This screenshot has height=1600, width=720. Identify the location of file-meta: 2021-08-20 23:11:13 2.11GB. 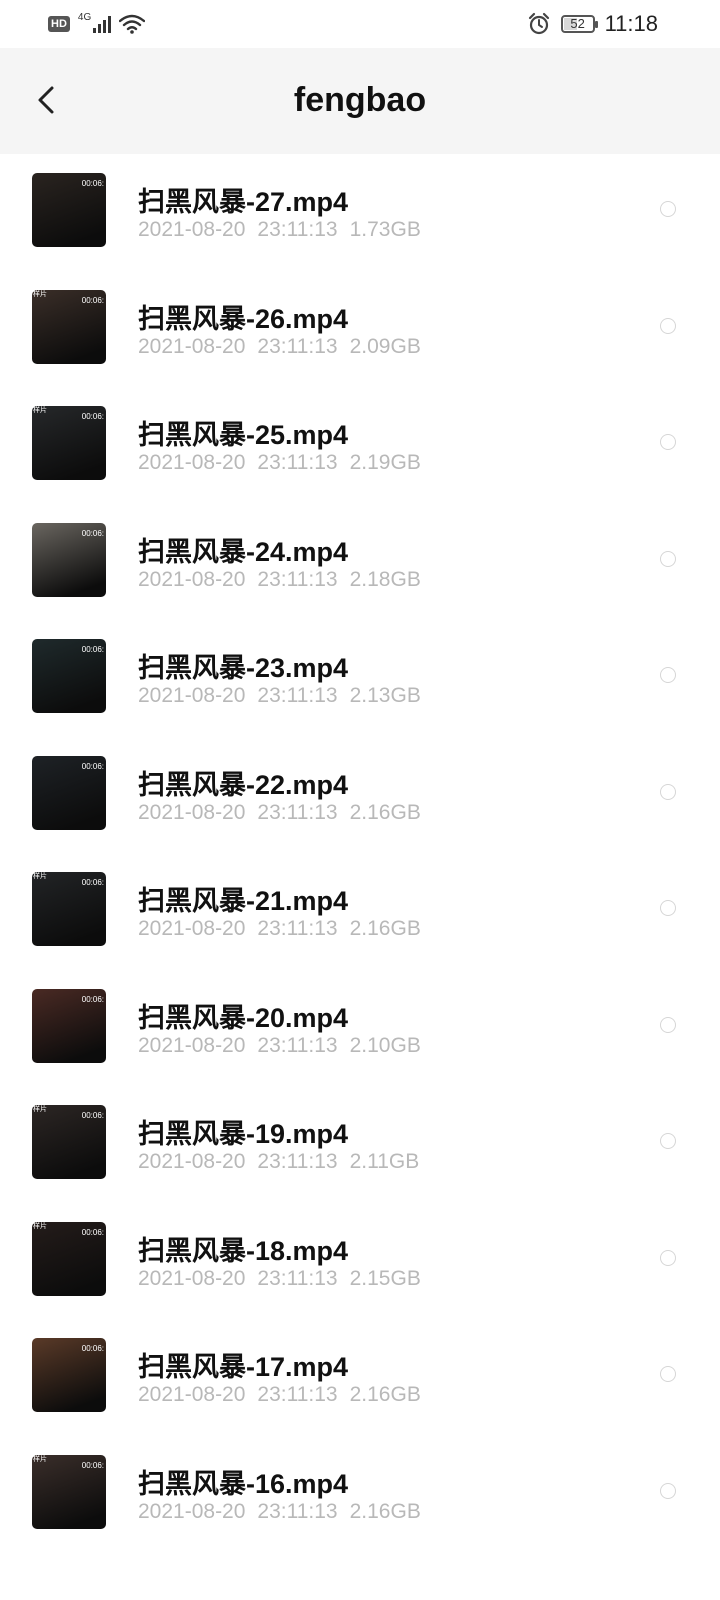
(284, 1162).